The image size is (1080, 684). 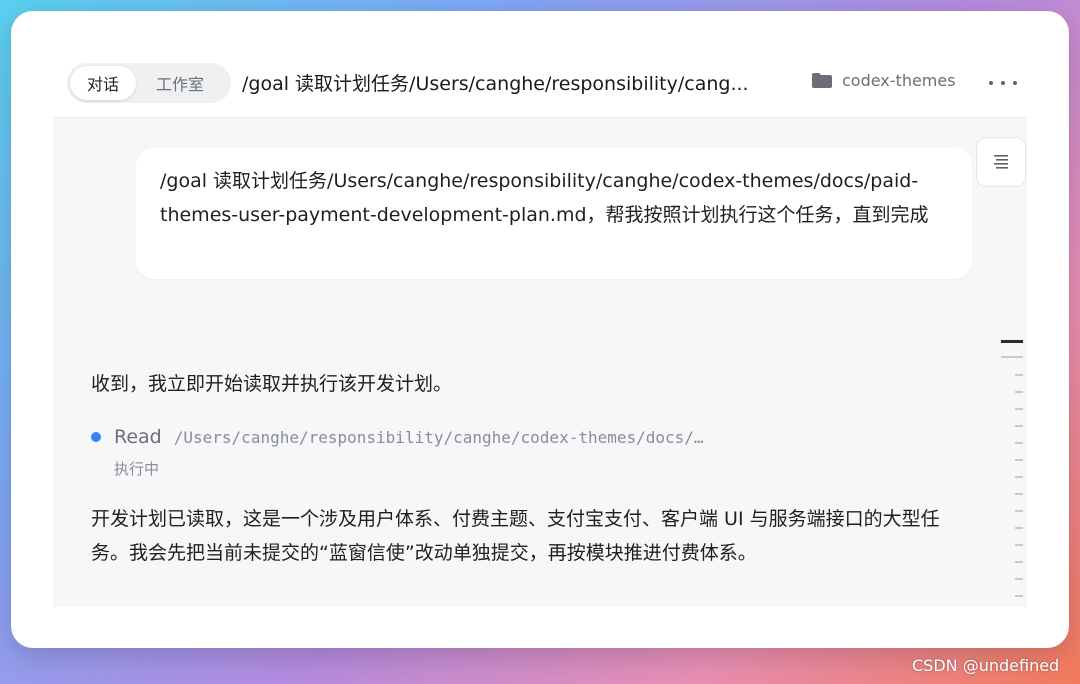 I want to click on mode-switch: 对话 工作室, so click(x=149, y=83).